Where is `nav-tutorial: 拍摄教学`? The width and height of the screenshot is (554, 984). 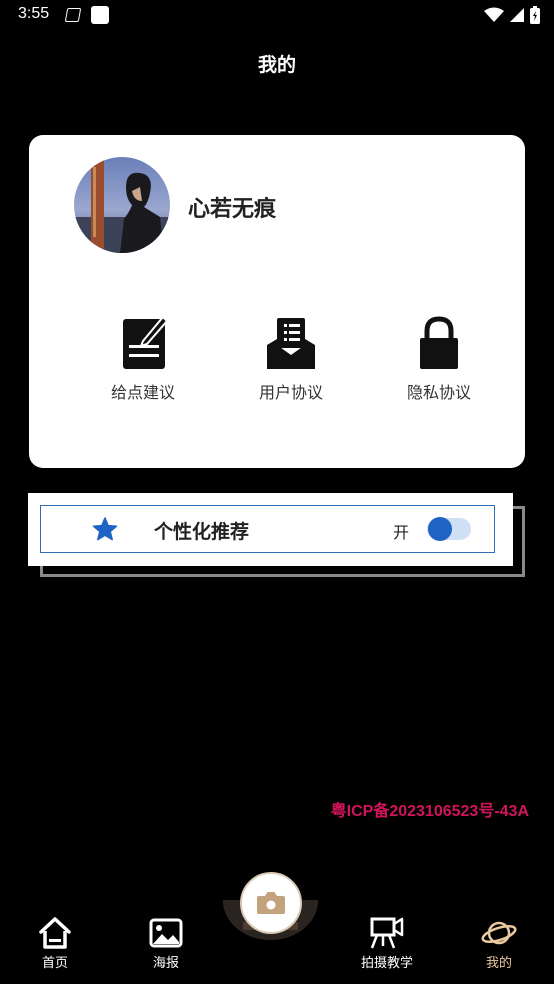 nav-tutorial: 拍摄教学 is located at coordinates (387, 943).